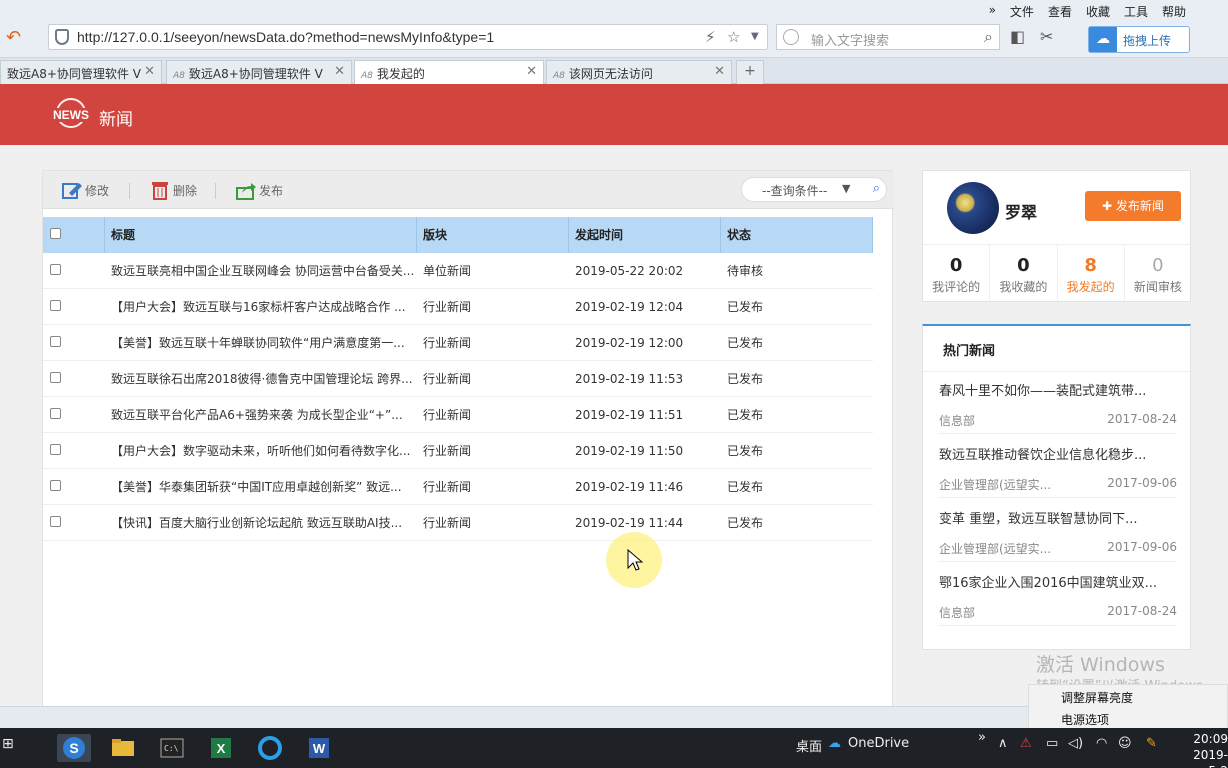  What do you see at coordinates (1139, 39) in the screenshot?
I see `upload-button: ☁ 拖拽上传` at bounding box center [1139, 39].